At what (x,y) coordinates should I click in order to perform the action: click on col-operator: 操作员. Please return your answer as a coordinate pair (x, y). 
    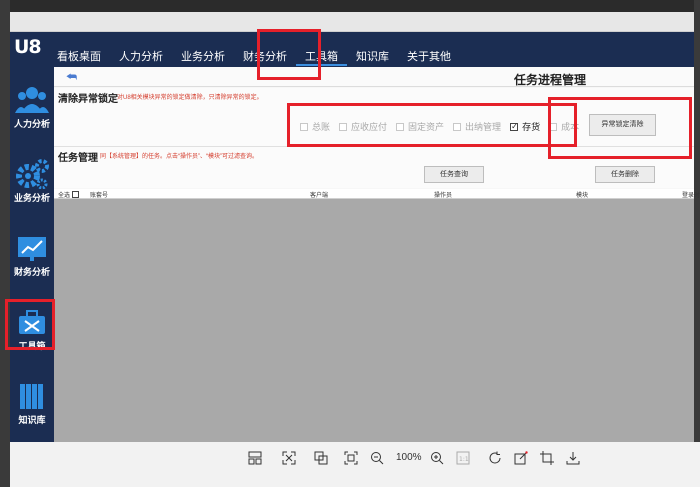
    Looking at the image, I should click on (443, 194).